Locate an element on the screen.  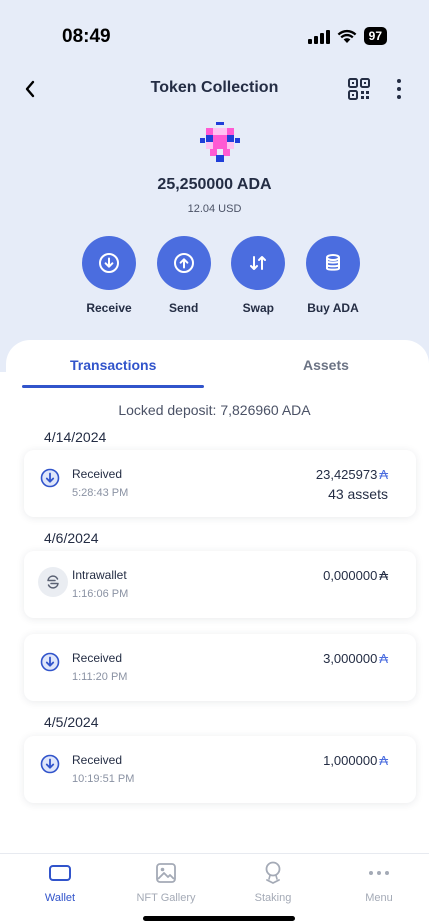
image-icon is located at coordinates (166, 873).